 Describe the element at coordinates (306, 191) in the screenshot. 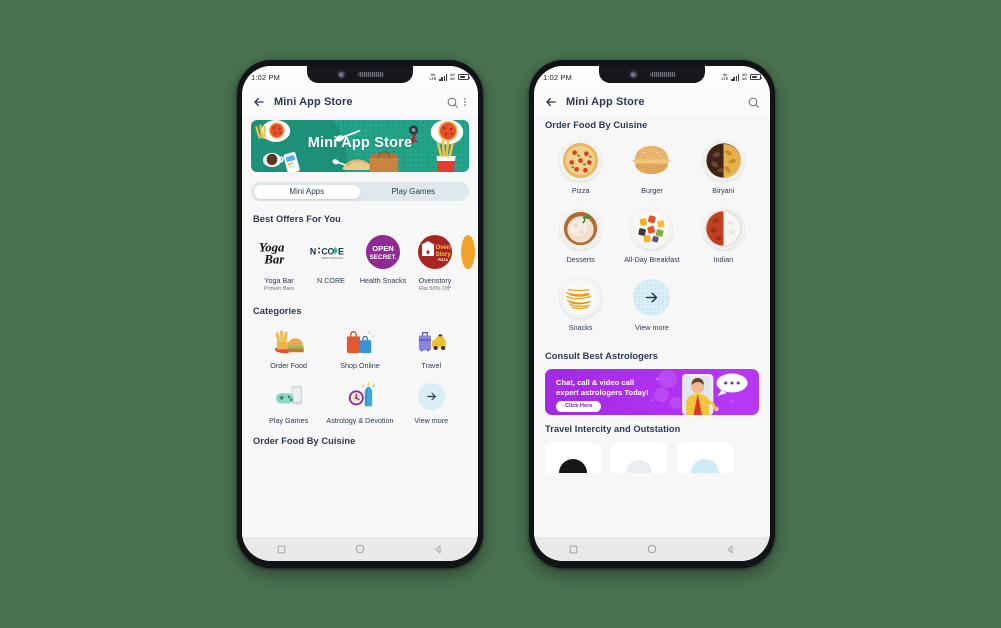

I see `tab-mini-apps: Mini Apps` at that location.